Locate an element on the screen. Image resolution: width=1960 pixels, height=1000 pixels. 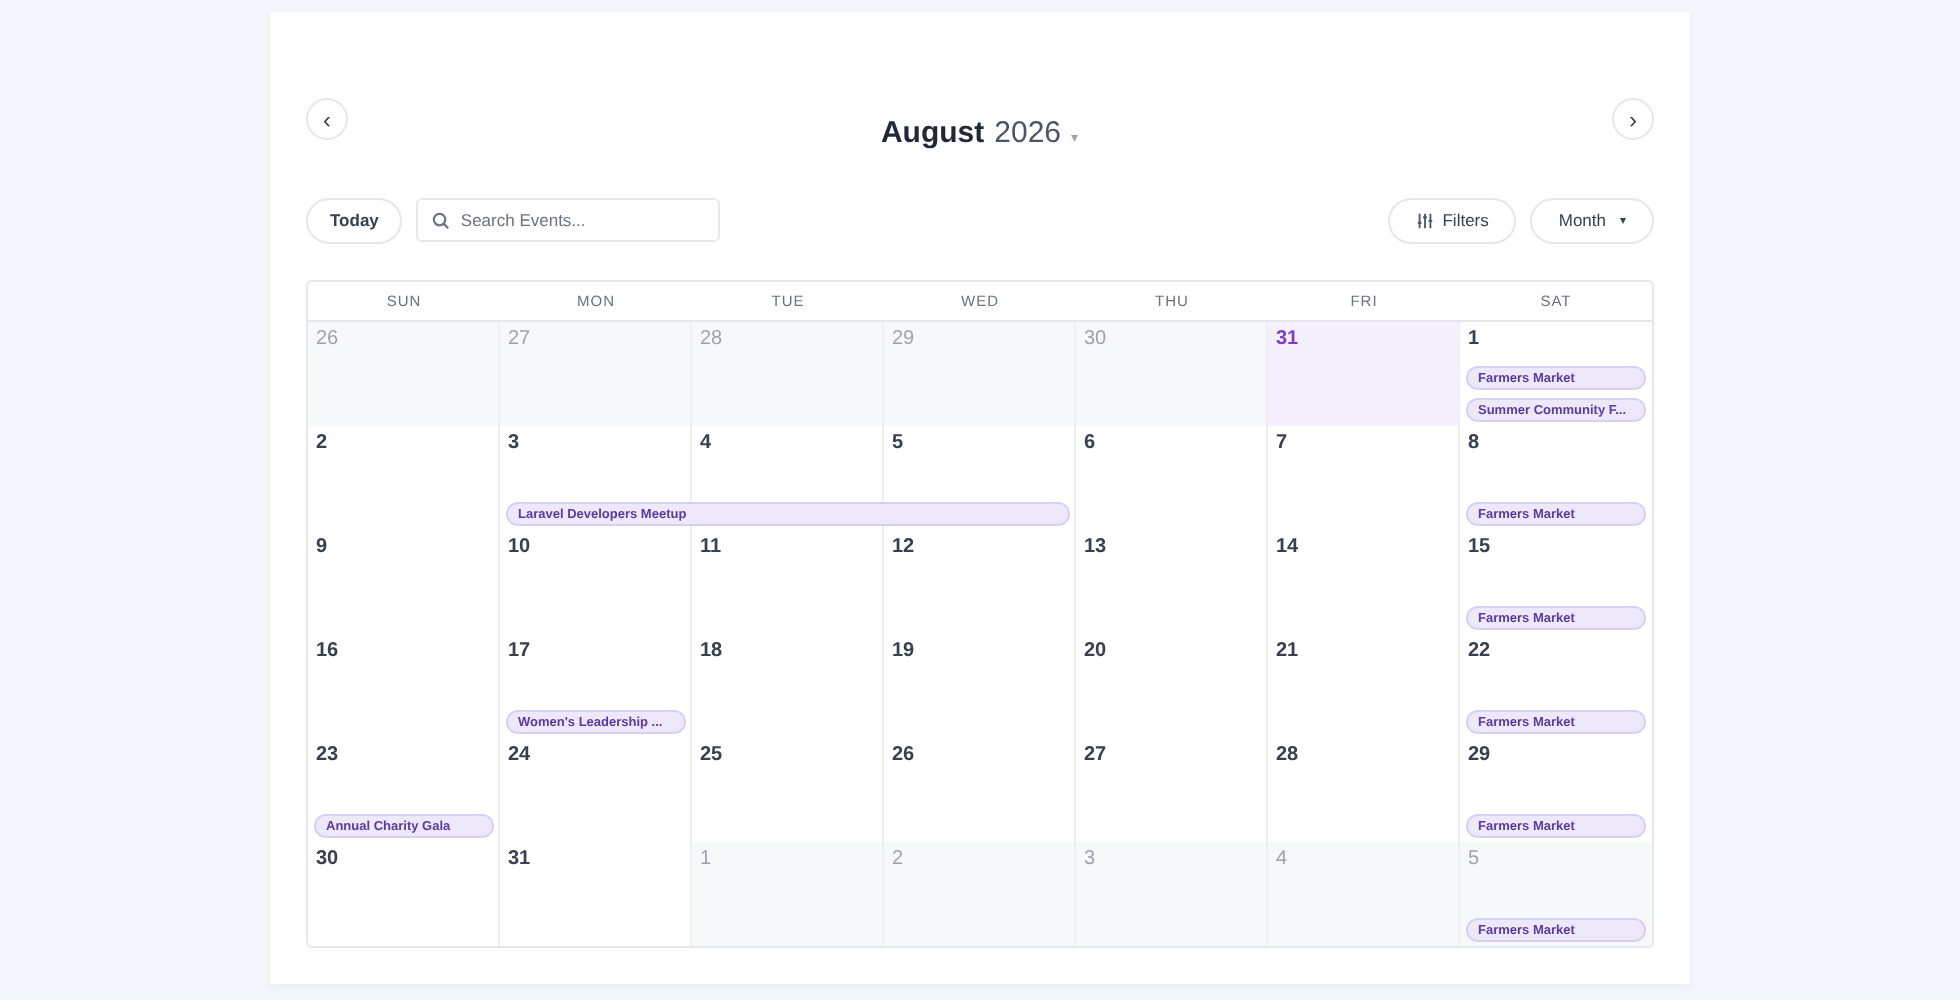
day-number: 14 is located at coordinates (1286, 546).